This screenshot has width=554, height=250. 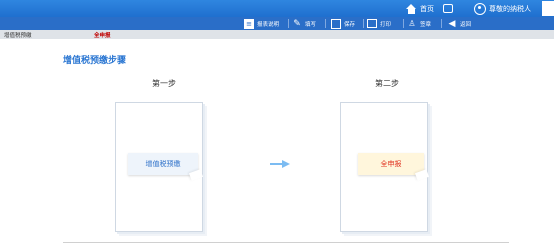 I want to click on pencil-icon: ✎, so click(x=297, y=23).